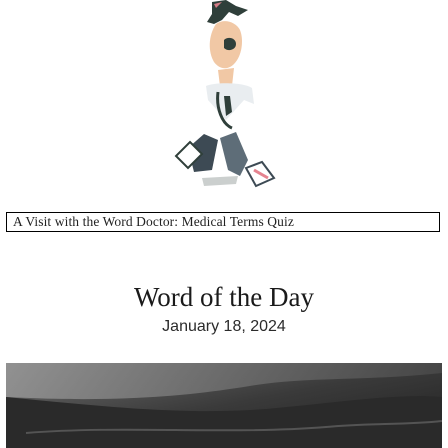 This screenshot has height=448, width=448. Describe the element at coordinates (225, 94) in the screenshot. I see `doctor-illustration-icon` at that location.